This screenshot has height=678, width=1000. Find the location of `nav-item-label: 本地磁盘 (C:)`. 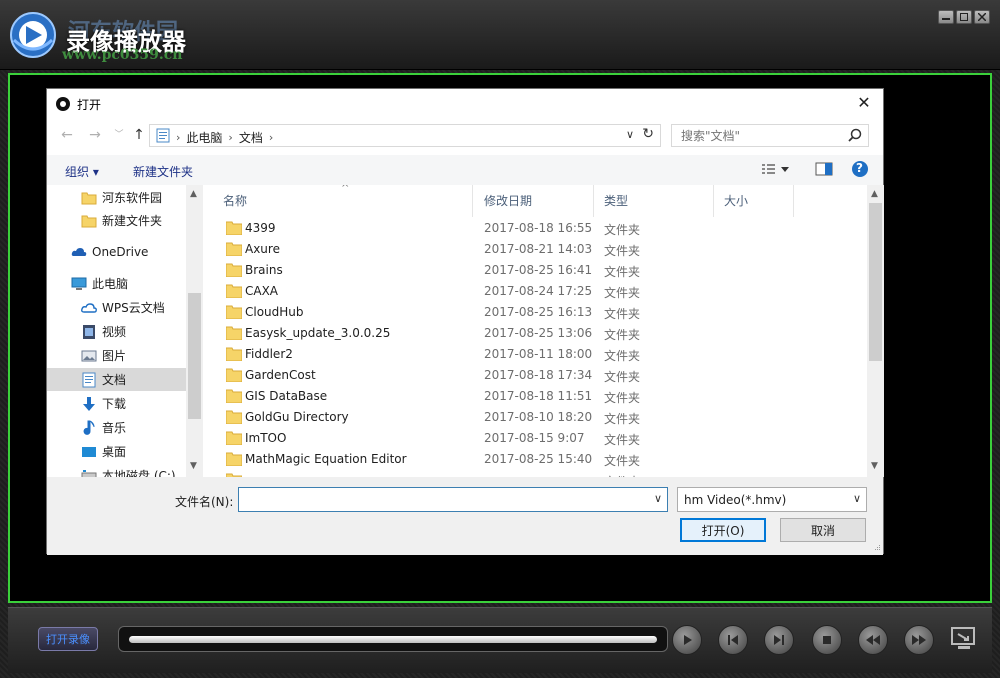

nav-item-label: 本地磁盘 (C:) is located at coordinates (139, 473).